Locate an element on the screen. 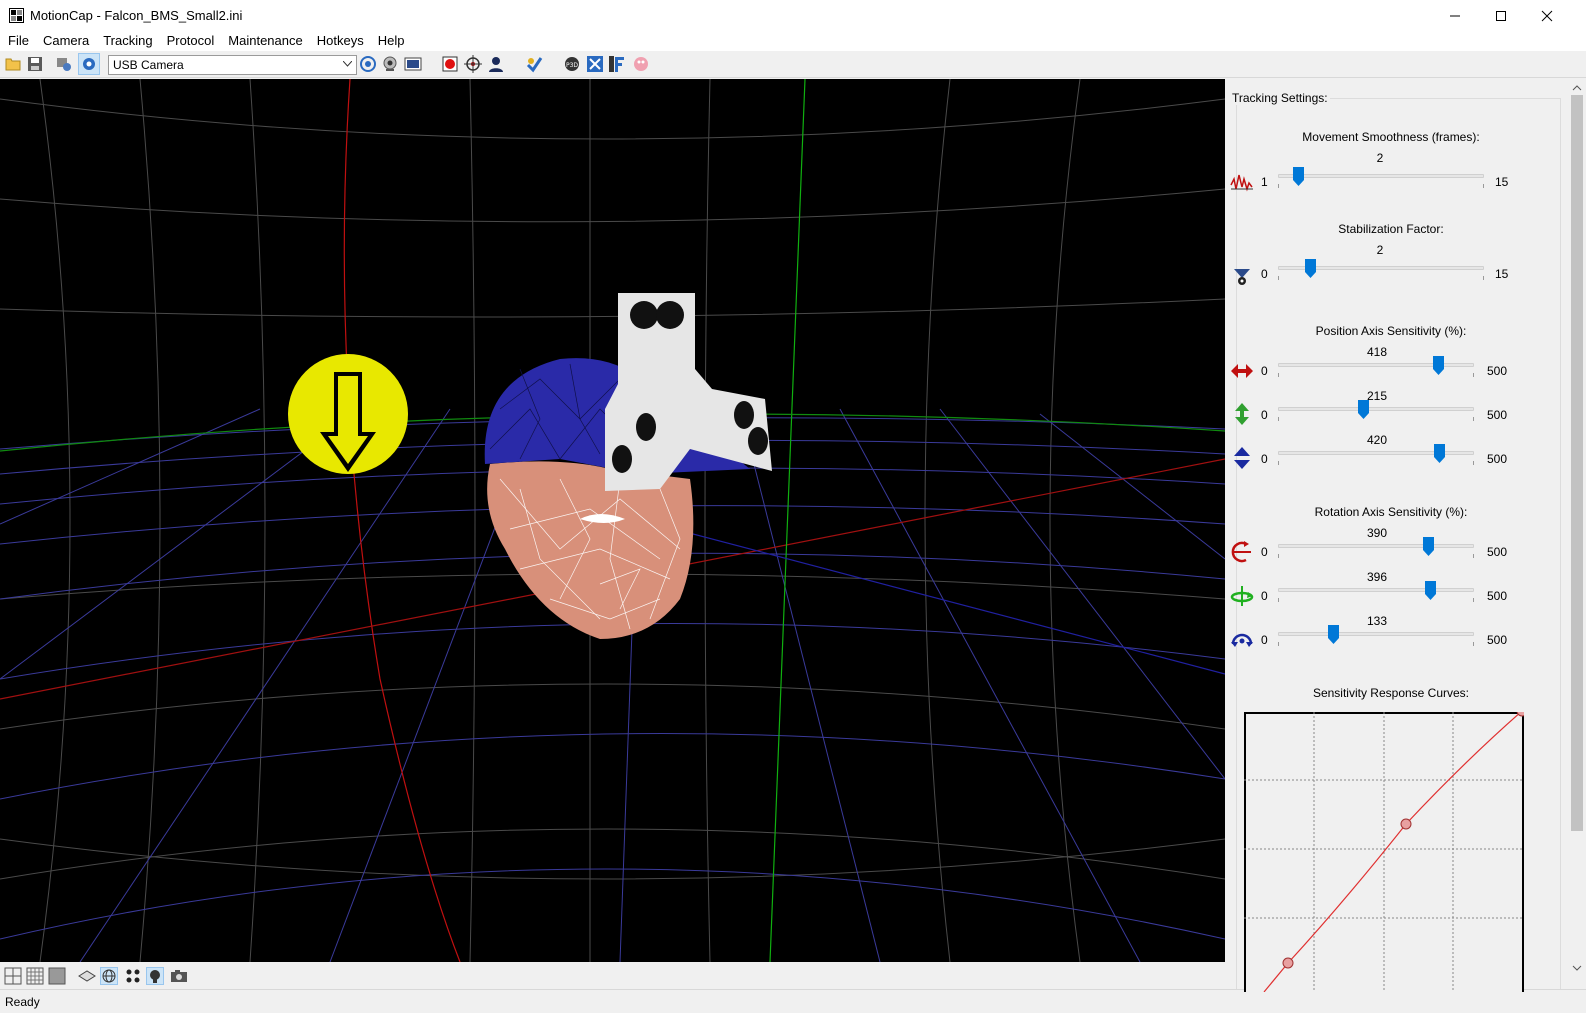  camera-settings-icon is located at coordinates (64, 64).